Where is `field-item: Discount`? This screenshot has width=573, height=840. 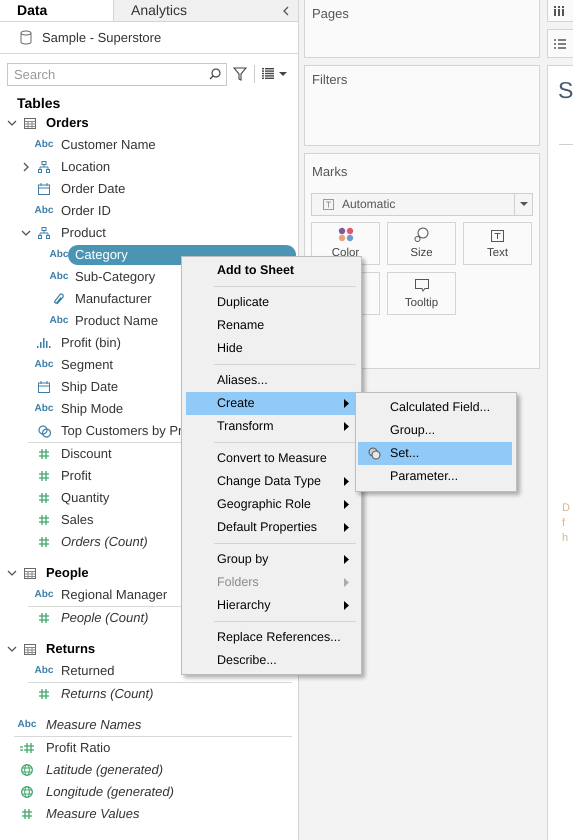 field-item: Discount is located at coordinates (86, 454).